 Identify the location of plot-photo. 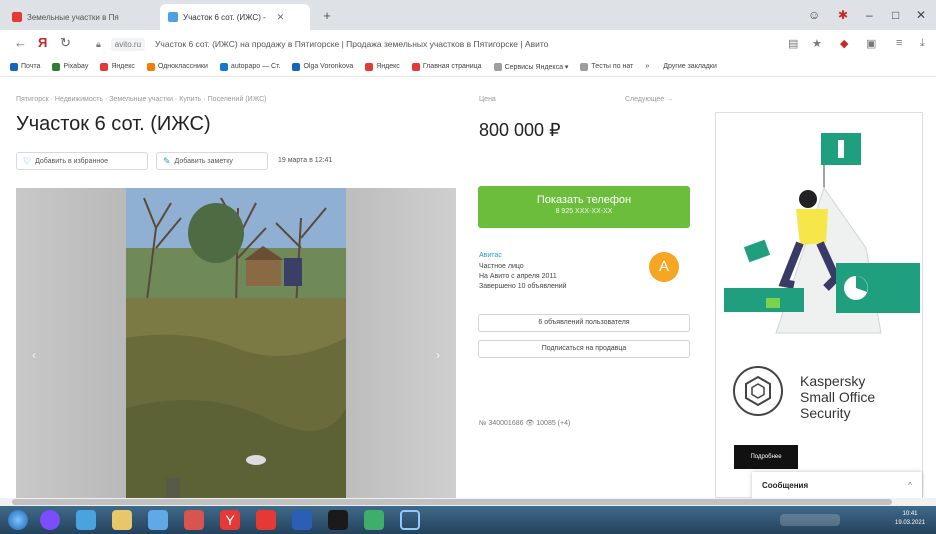
(236, 343).